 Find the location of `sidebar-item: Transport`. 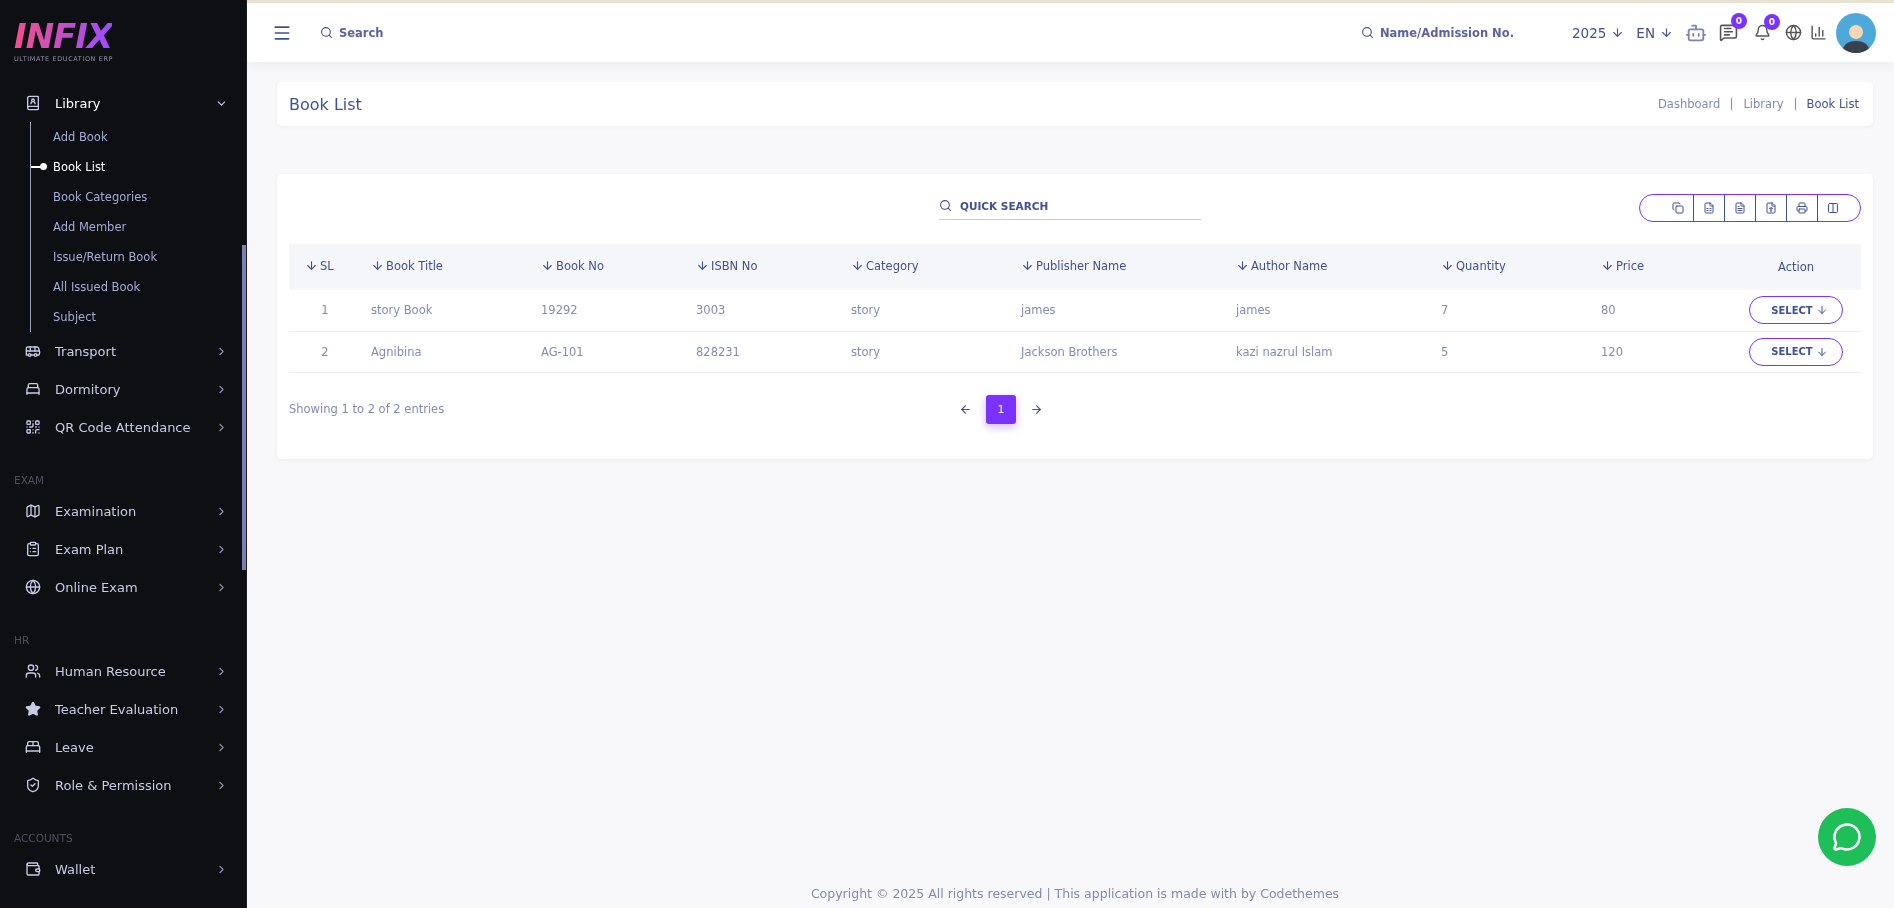

sidebar-item: Transport is located at coordinates (123, 351).